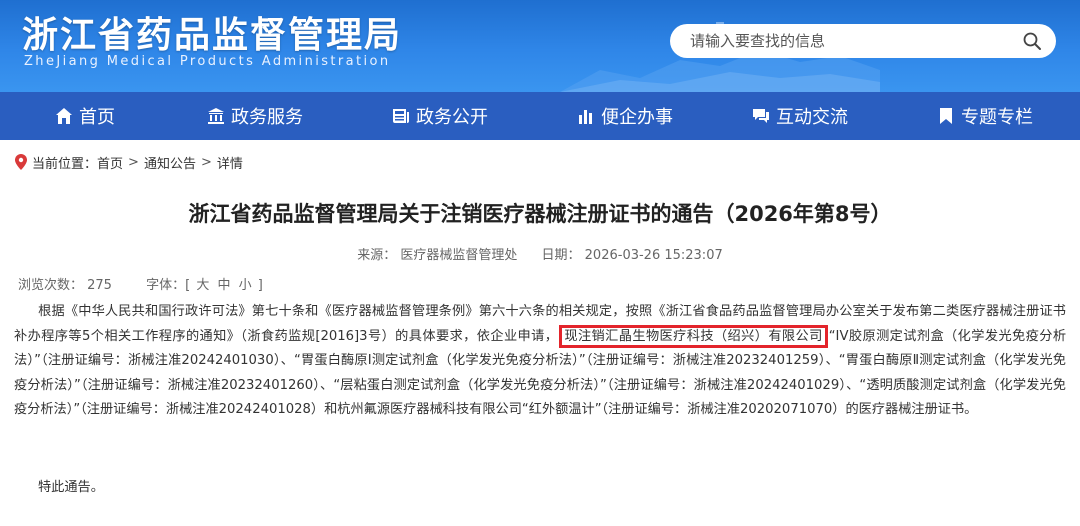 The image size is (1080, 526). I want to click on article-tools: 浏览次数： 275 字体：[ 大 中 小 ], so click(140, 283).